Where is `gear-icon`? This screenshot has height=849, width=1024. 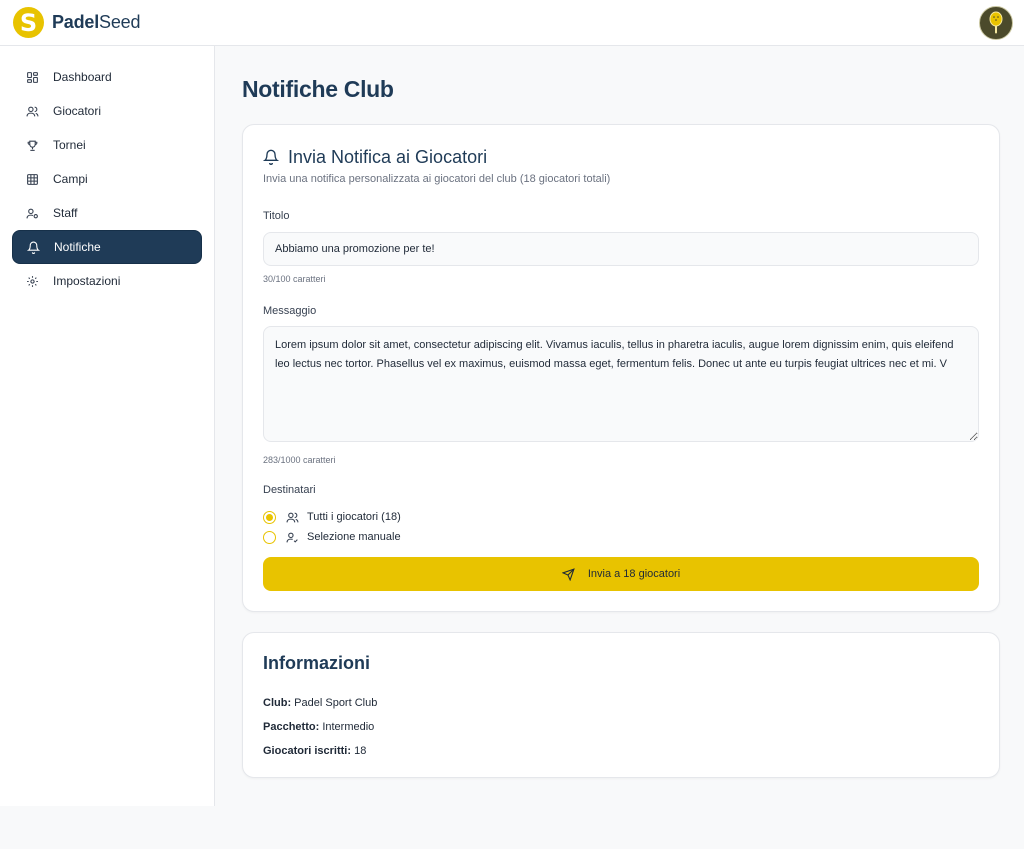
gear-icon is located at coordinates (32, 281).